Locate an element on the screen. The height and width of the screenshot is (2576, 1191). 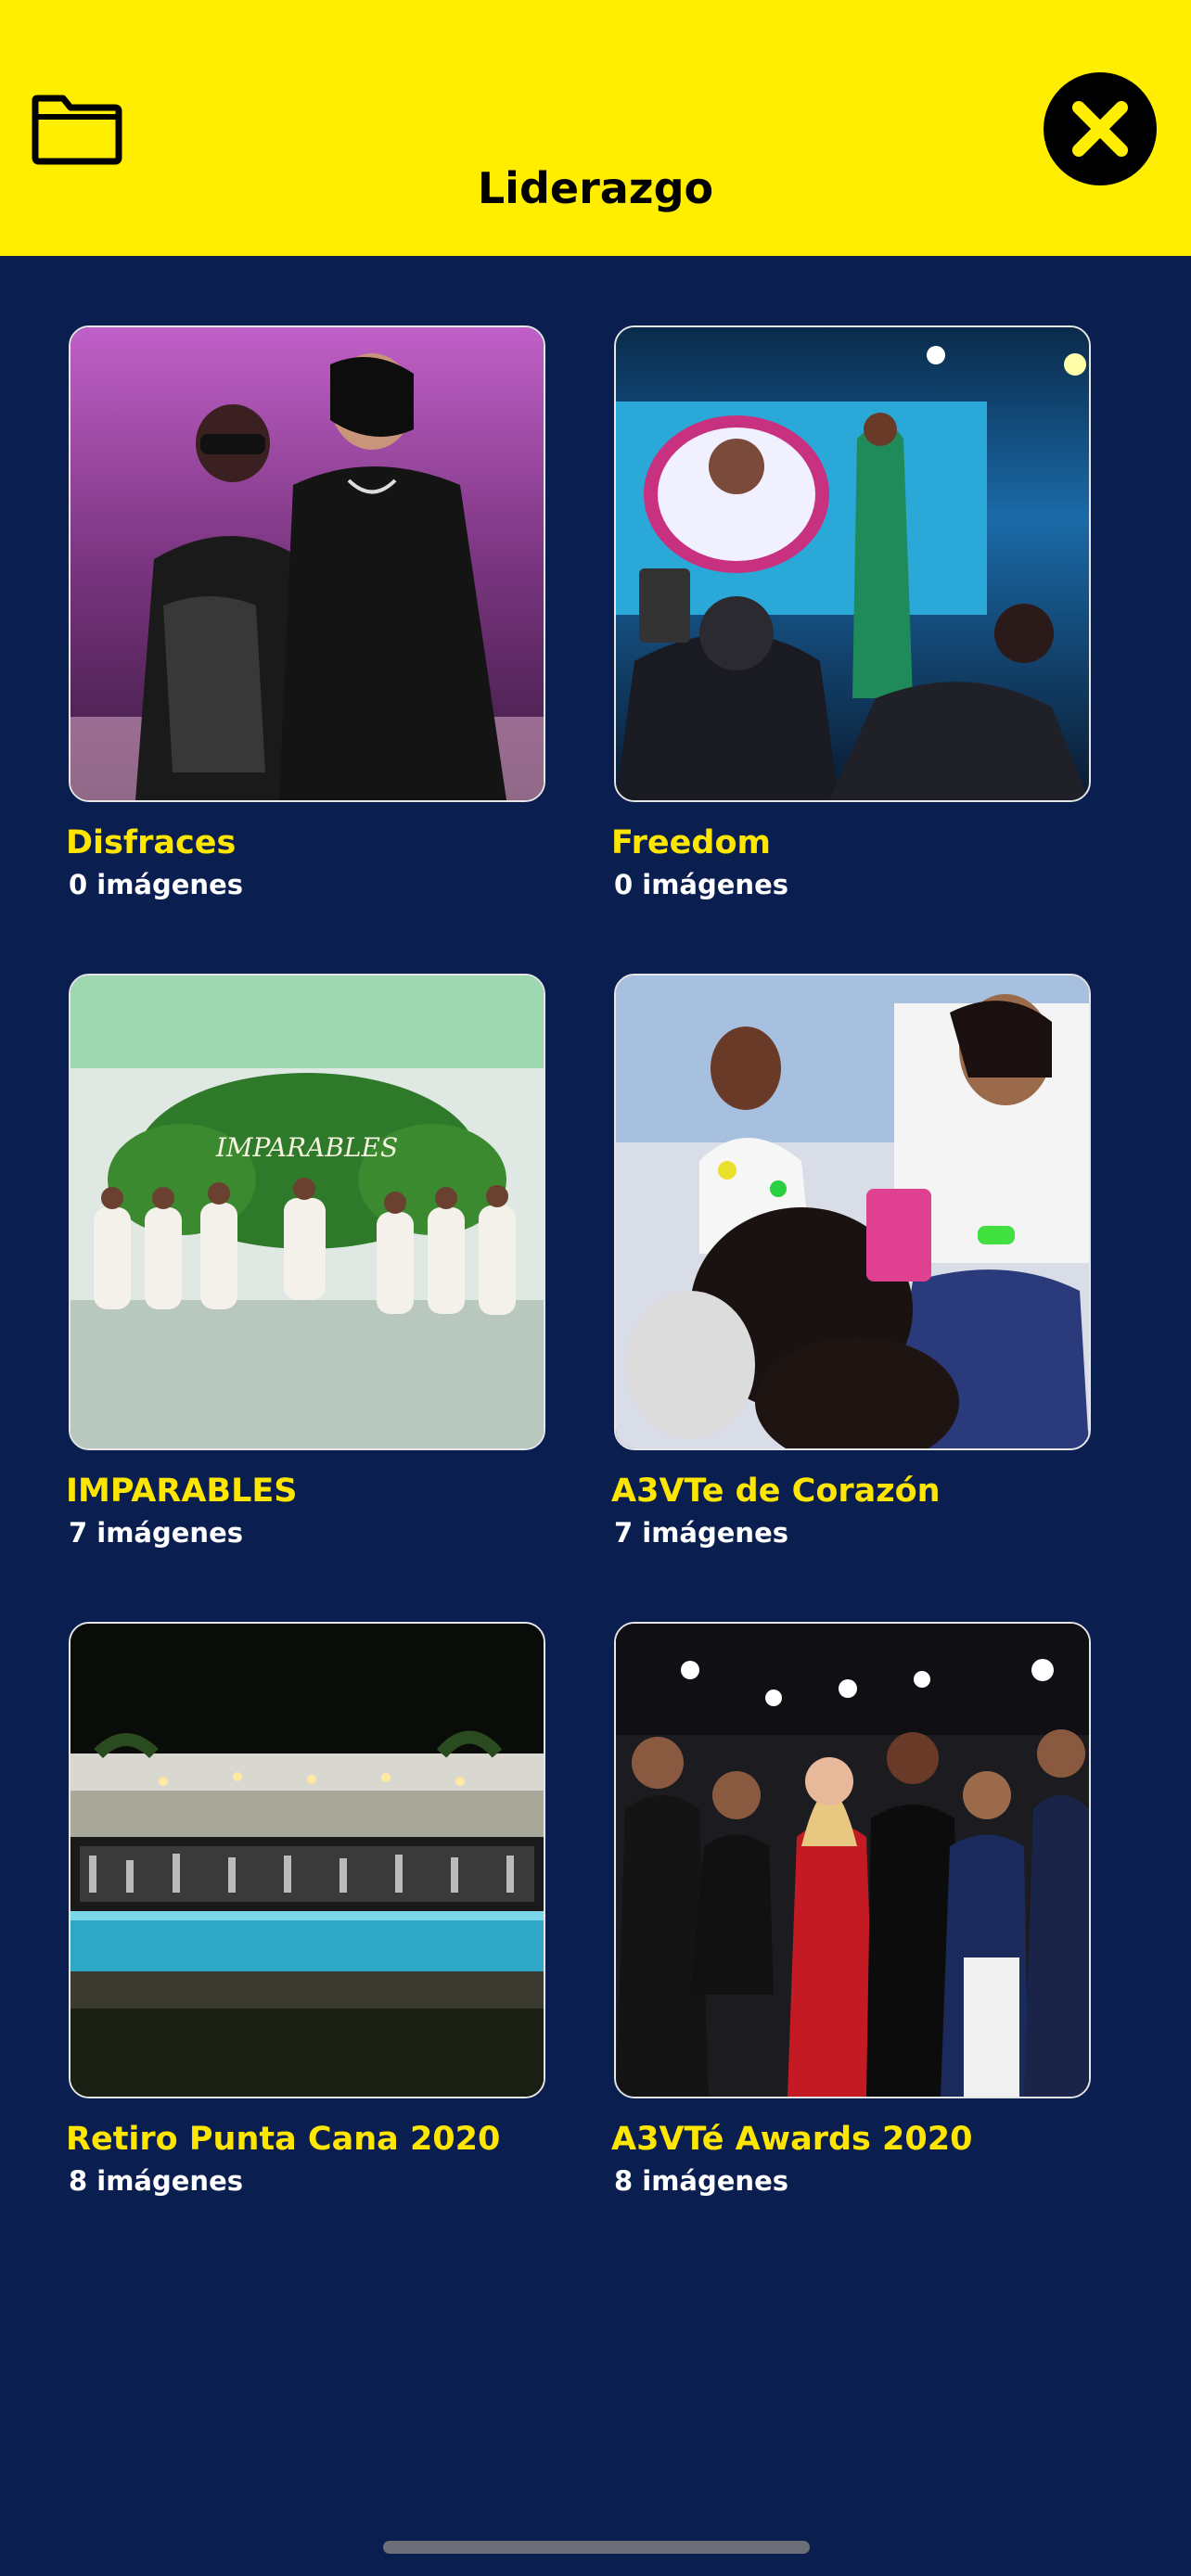
thumbnail-sign-text: IMPARABLES is located at coordinates (306, 1147).